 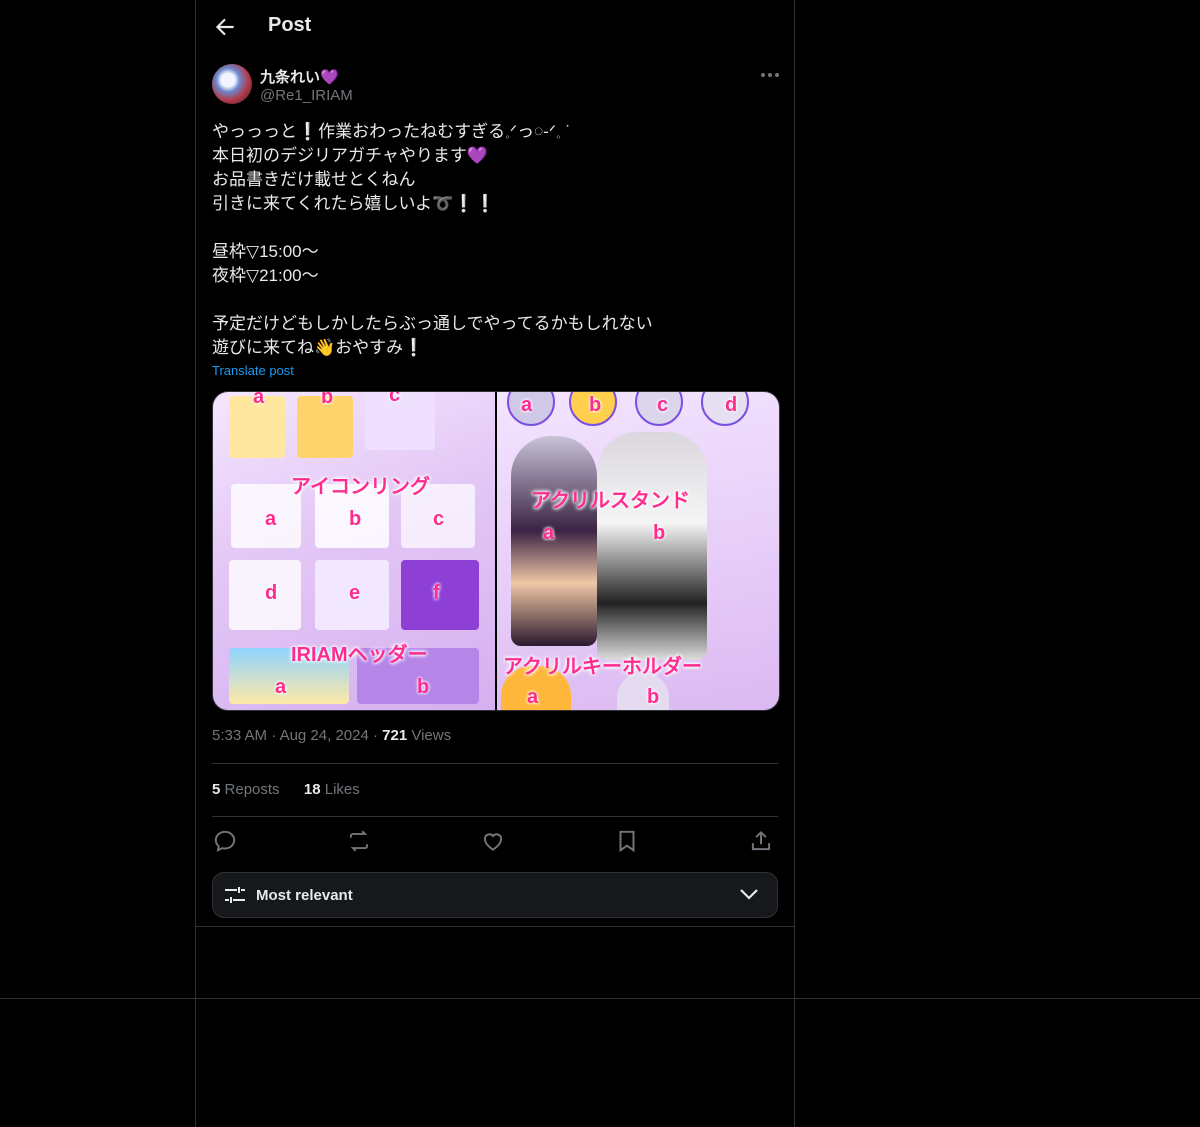 I want to click on likes-count: 18, so click(x=312, y=789).